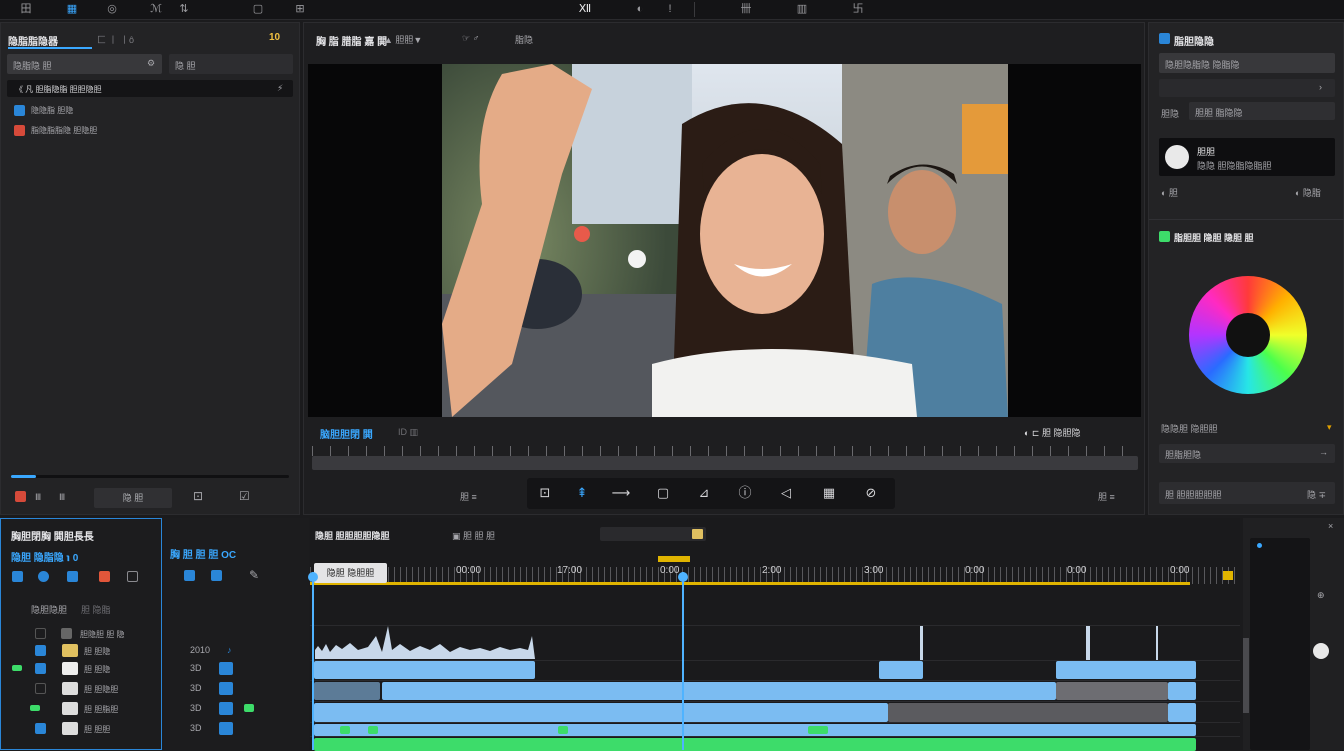 This screenshot has height=751, width=1344. Describe the element at coordinates (1321, 595) in the screenshot. I see `mixer-control-icon: ⊕` at that location.